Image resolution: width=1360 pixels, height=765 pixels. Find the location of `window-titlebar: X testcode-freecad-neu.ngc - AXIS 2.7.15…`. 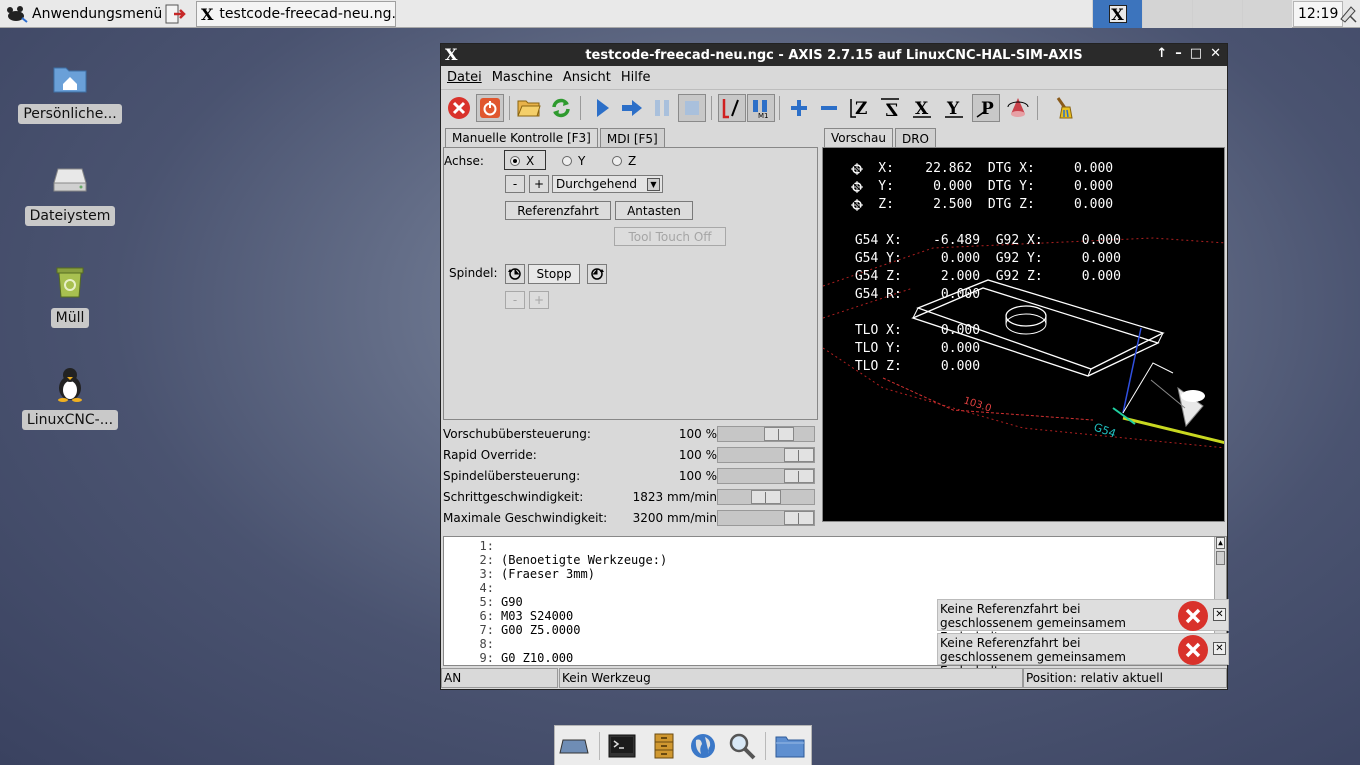

window-titlebar: X testcode-freecad-neu.ngc - AXIS 2.7.15… is located at coordinates (834, 55).